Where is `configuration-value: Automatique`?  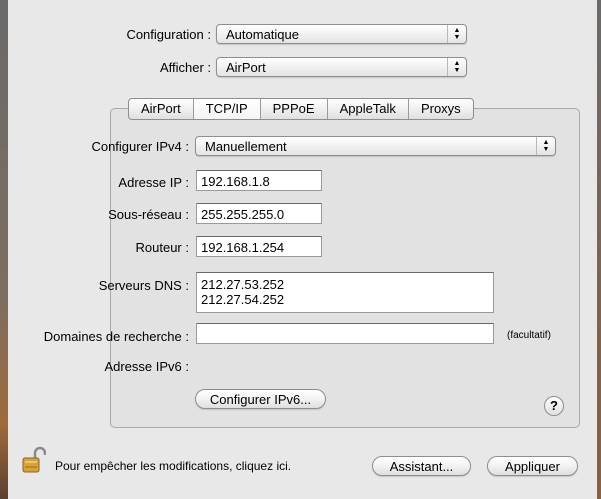
configuration-value: Automatique is located at coordinates (262, 34).